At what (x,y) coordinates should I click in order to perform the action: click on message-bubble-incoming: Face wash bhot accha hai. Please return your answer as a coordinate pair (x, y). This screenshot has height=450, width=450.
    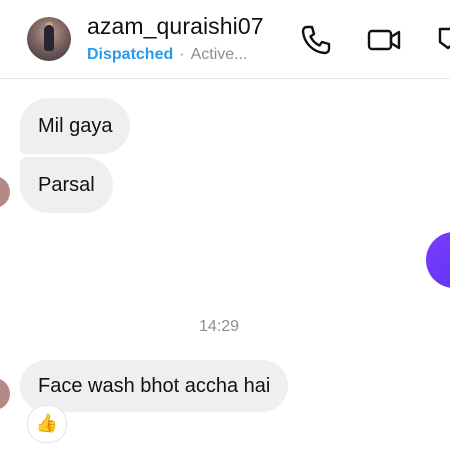
    Looking at the image, I should click on (154, 386).